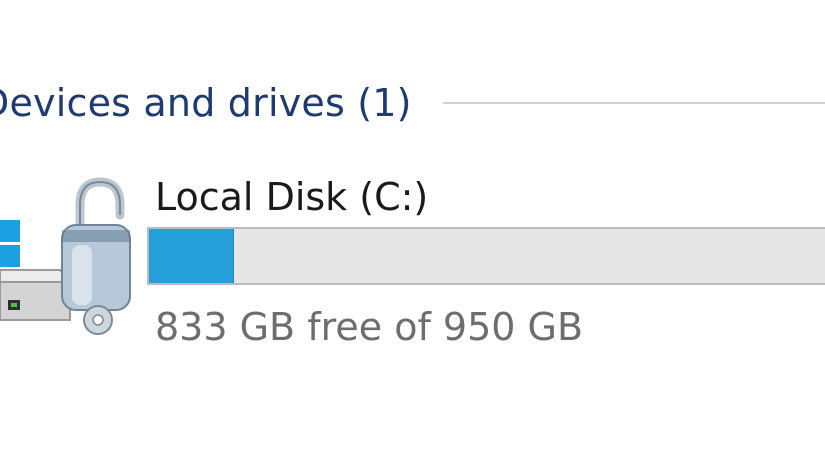 Image resolution: width=825 pixels, height=450 pixels. What do you see at coordinates (206, 103) in the screenshot?
I see `group-title: Devices and drives (1)` at bounding box center [206, 103].